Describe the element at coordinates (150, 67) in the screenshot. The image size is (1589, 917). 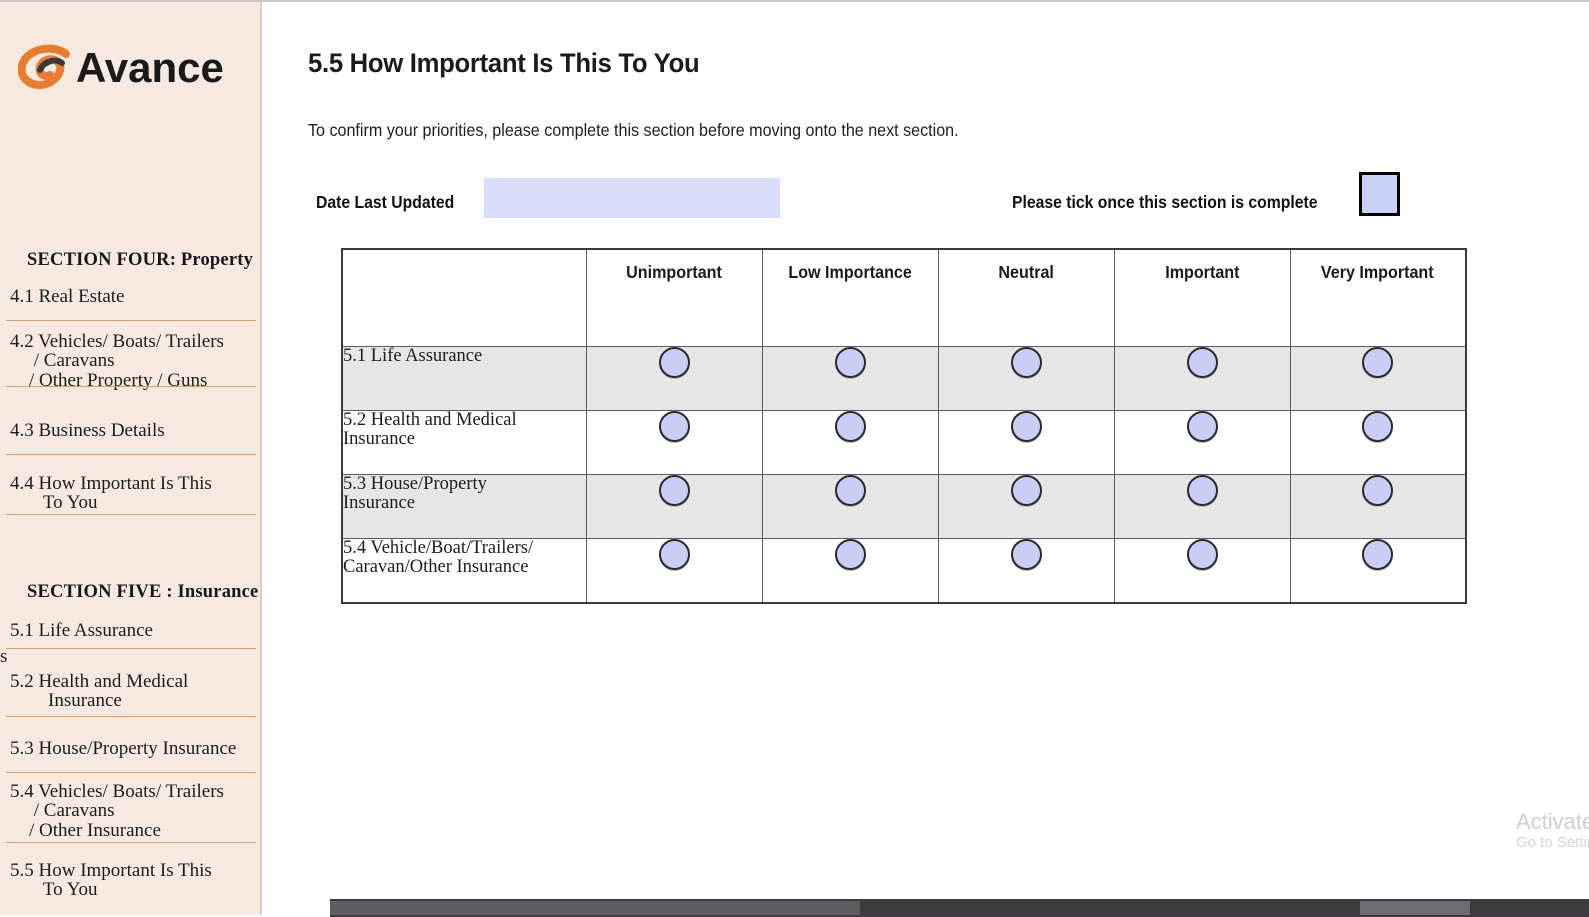
I see `brand-wordmark: Avance` at that location.